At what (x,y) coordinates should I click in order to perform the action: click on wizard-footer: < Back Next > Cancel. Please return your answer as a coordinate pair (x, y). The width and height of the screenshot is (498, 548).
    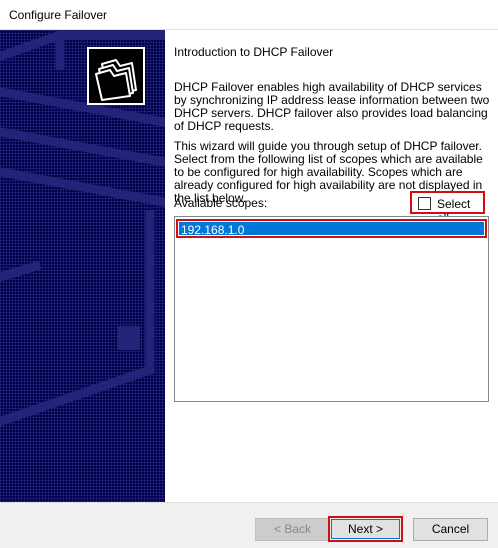
    Looking at the image, I should click on (249, 525).